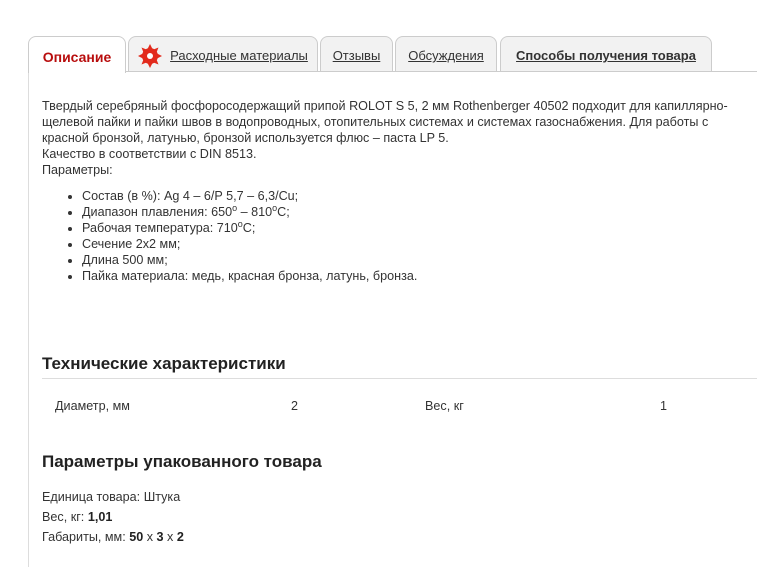 The image size is (757, 567). I want to click on tab-description-label: Описание, so click(77, 56).